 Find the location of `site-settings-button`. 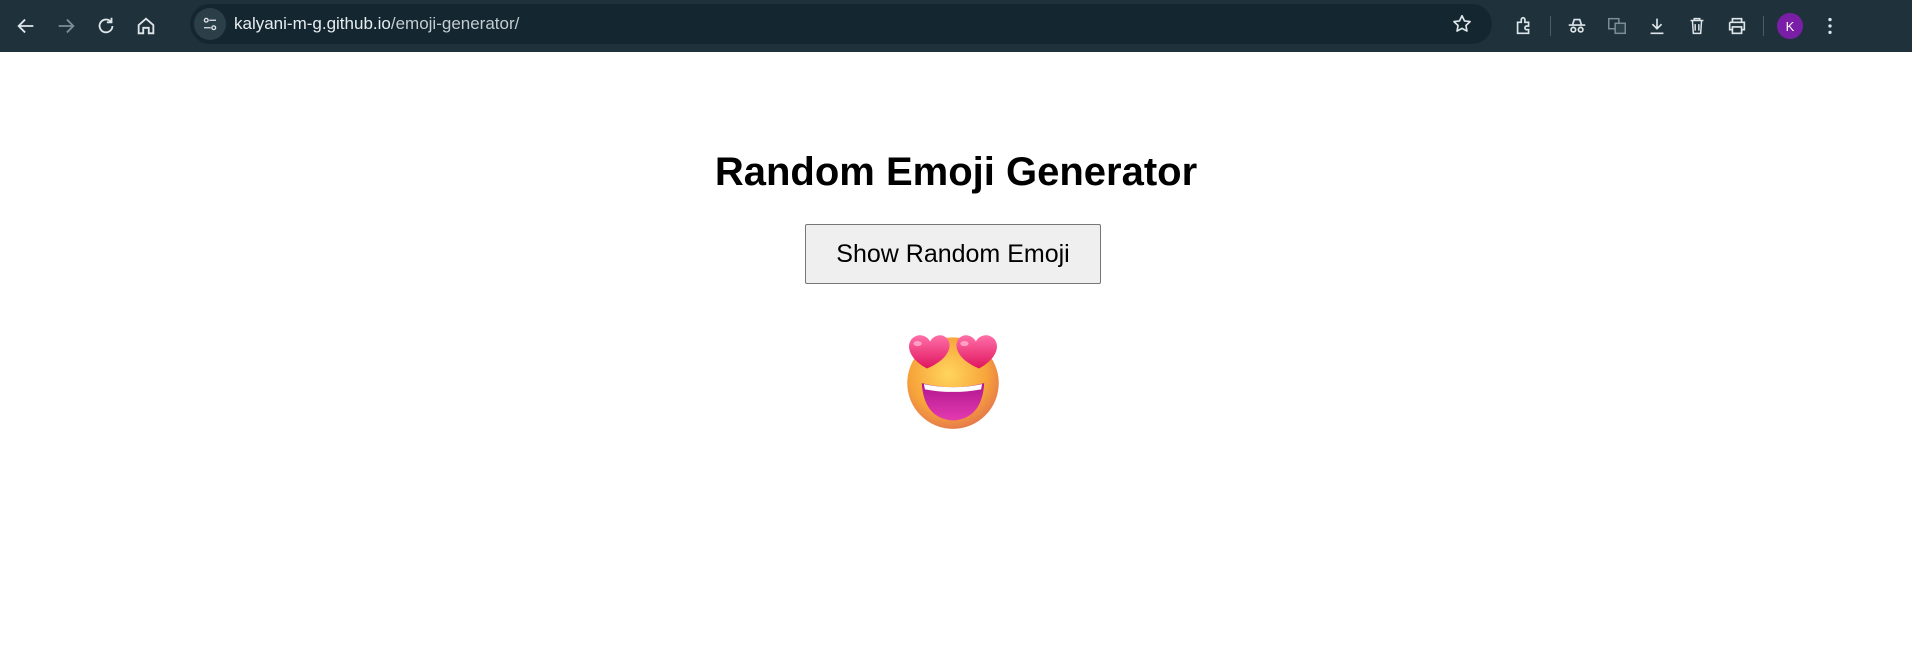

site-settings-button is located at coordinates (210, 24).